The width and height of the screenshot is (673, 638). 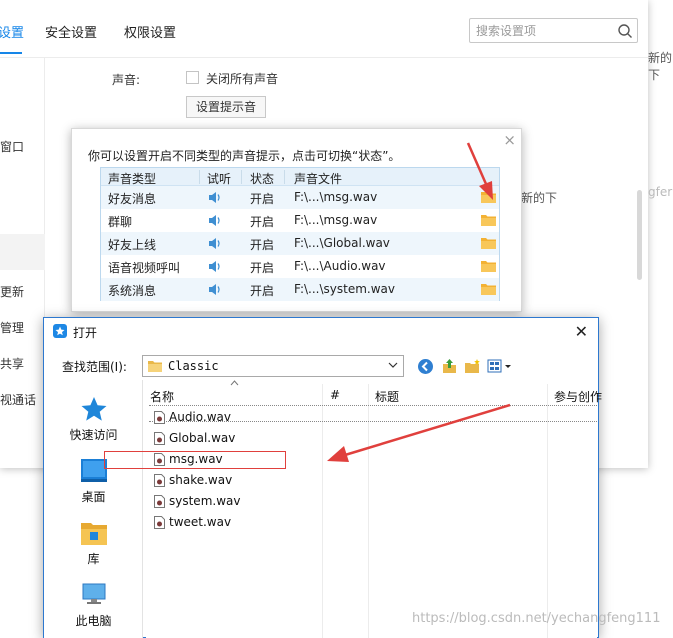 I want to click on sound-row: 语音视频呼叫 开启 F:\...\Audio.wav, so click(x=300, y=266).